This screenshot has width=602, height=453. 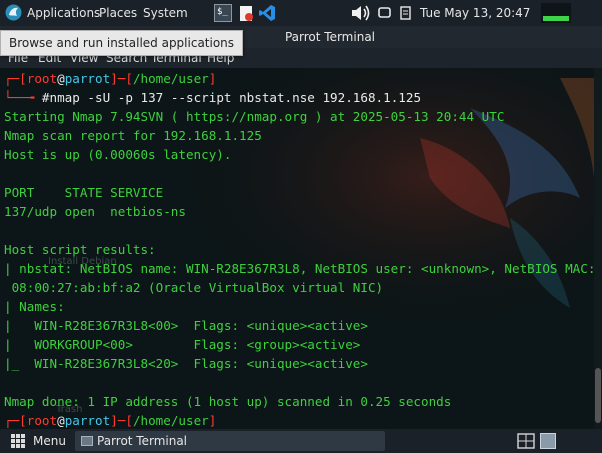 I want to click on grid-menu-icon, so click(x=18, y=441).